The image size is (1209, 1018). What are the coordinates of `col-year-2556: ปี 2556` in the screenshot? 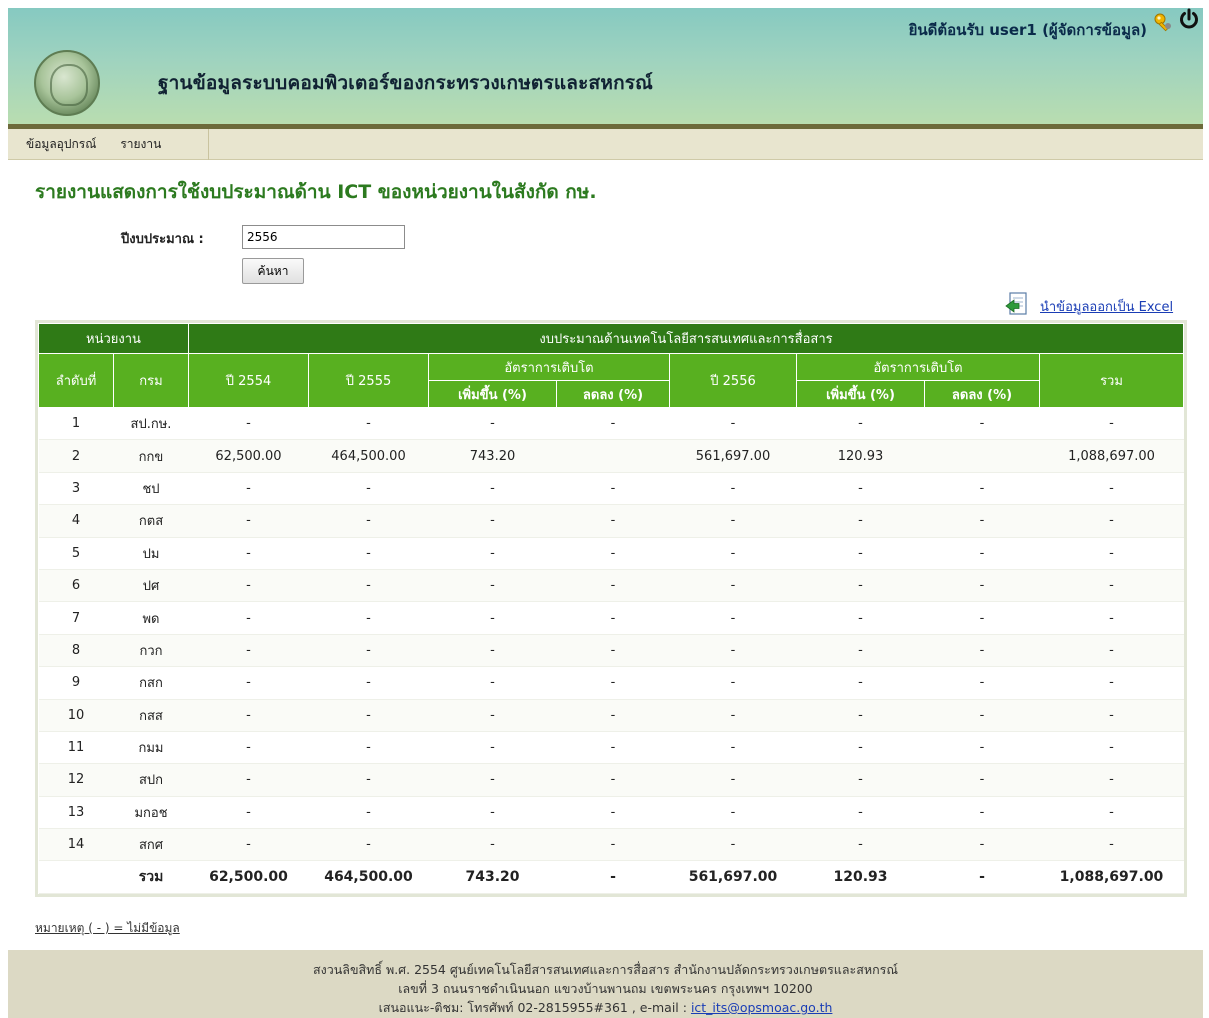 It's located at (733, 380).